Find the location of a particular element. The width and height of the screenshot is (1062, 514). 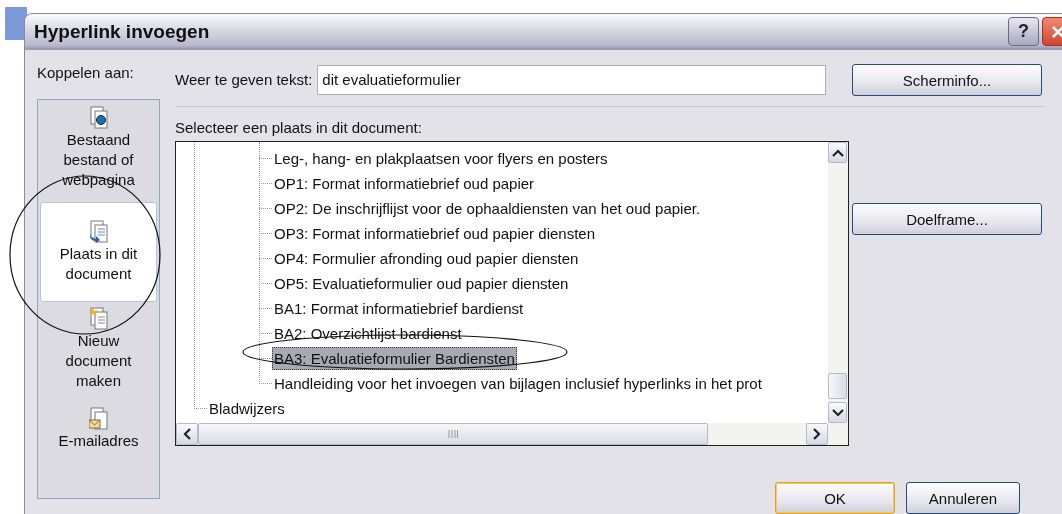

tree-item: BA3: Evaluatieformulier Bardiensten is located at coordinates (394, 358).